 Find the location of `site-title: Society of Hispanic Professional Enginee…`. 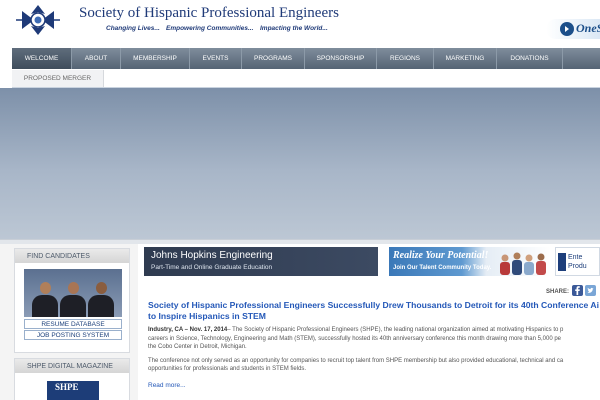

site-title: Society of Hispanic Professional Enginee… is located at coordinates (209, 13).